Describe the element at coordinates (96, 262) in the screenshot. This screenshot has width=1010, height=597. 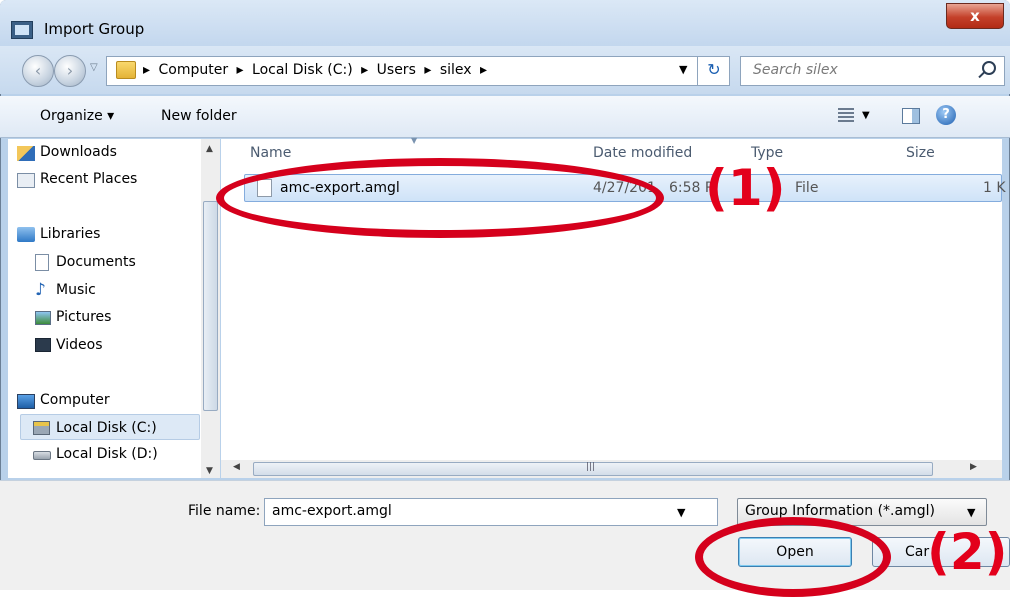
I see `nav-item-documents: Documents` at that location.